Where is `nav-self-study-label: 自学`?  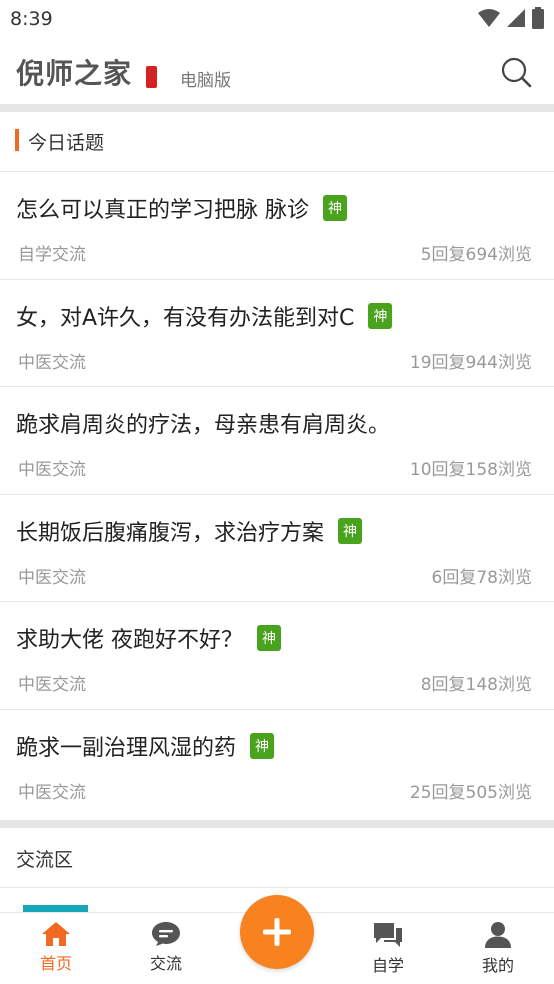
nav-self-study-label: 自学 is located at coordinates (387, 965).